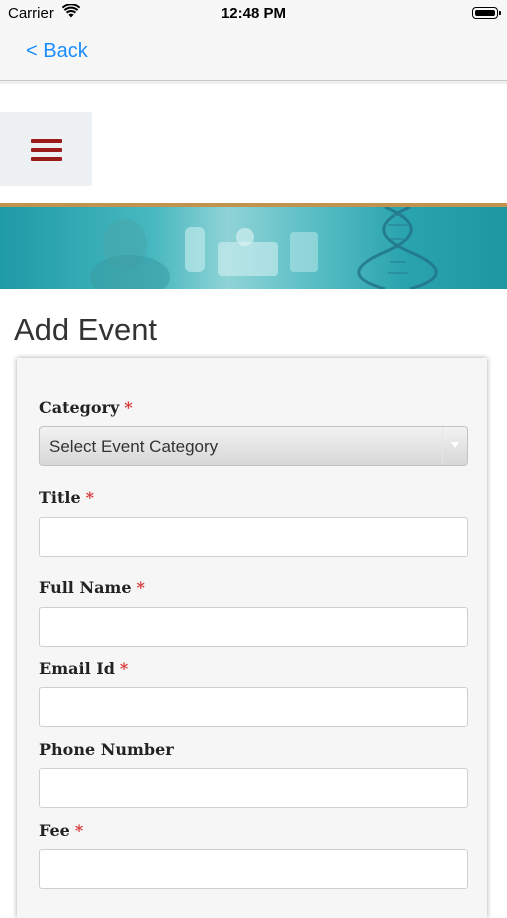 This screenshot has height=918, width=507. What do you see at coordinates (67, 497) in the screenshot?
I see `title-label: Title *` at bounding box center [67, 497].